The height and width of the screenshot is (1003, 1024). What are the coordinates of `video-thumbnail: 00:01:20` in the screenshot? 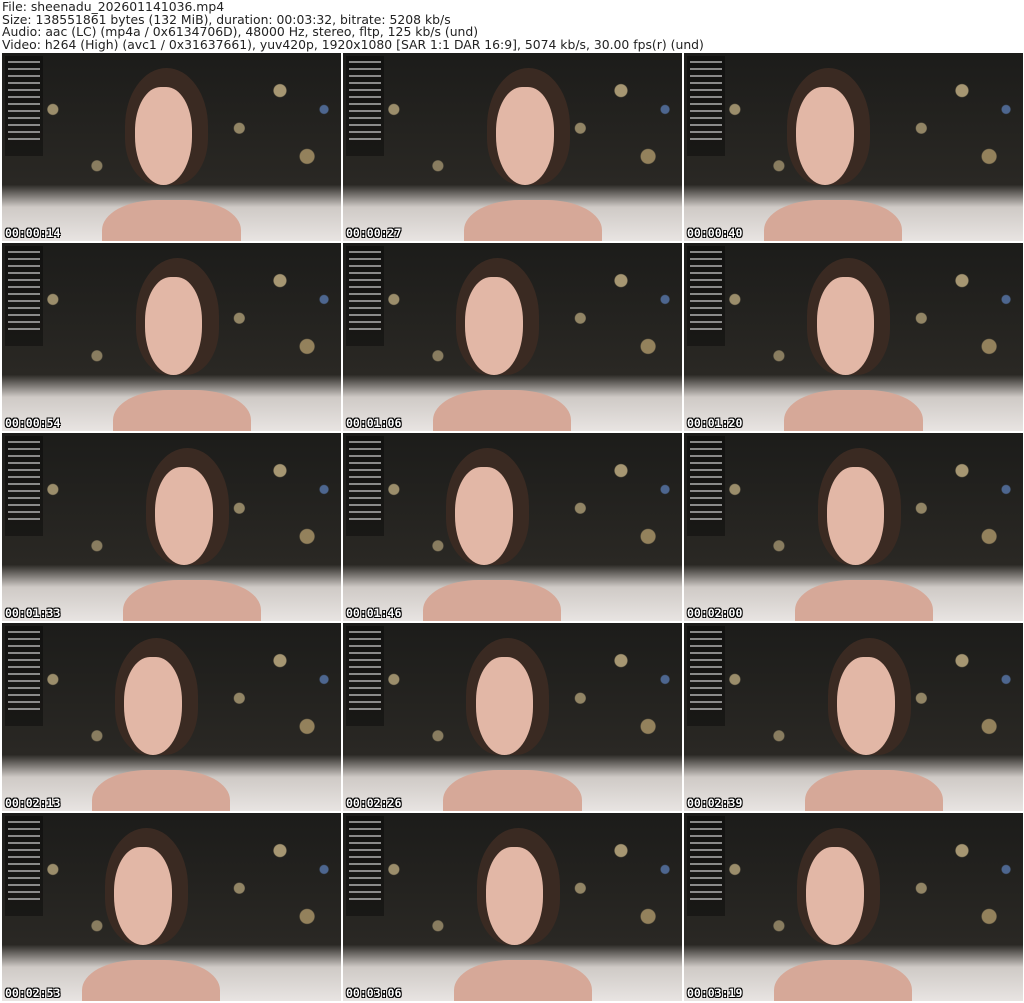 It's located at (853, 337).